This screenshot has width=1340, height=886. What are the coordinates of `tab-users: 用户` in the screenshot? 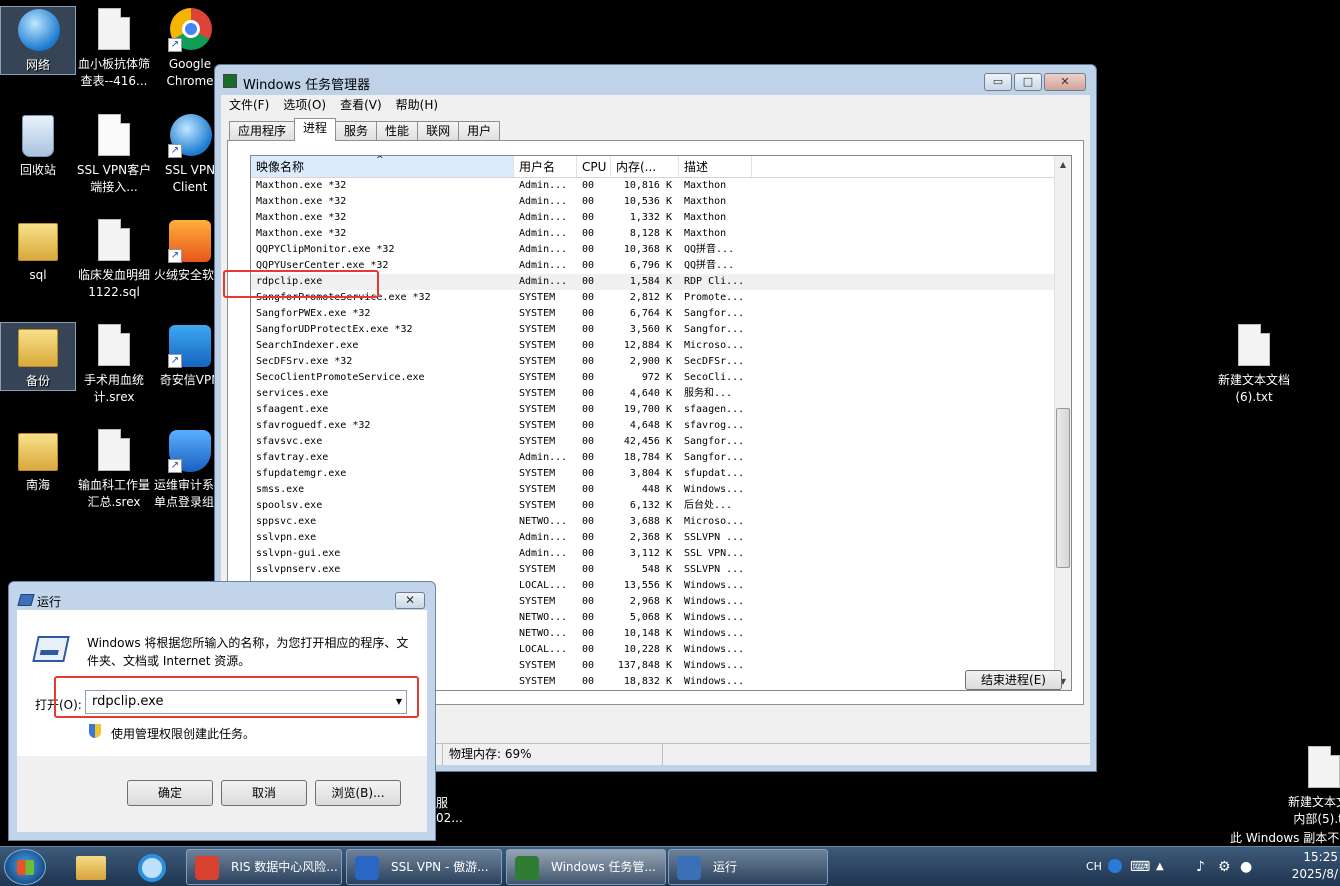 It's located at (479, 131).